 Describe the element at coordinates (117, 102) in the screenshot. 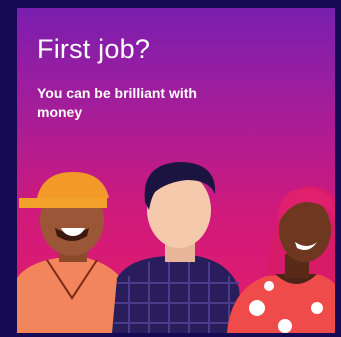

I see `ad-subline: You can be brilliant with money` at that location.